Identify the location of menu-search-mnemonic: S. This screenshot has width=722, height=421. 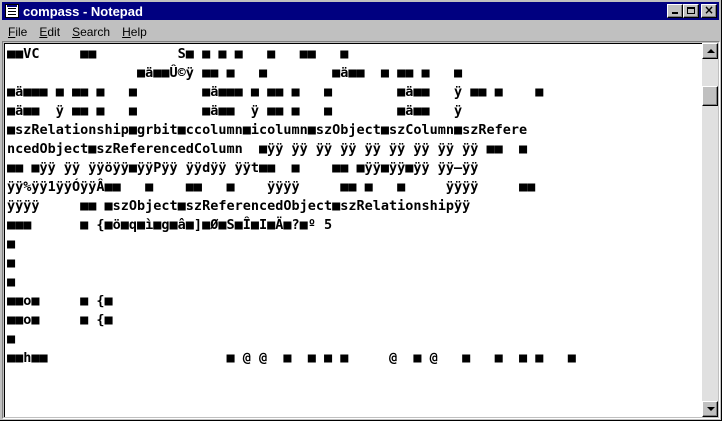
(76, 31).